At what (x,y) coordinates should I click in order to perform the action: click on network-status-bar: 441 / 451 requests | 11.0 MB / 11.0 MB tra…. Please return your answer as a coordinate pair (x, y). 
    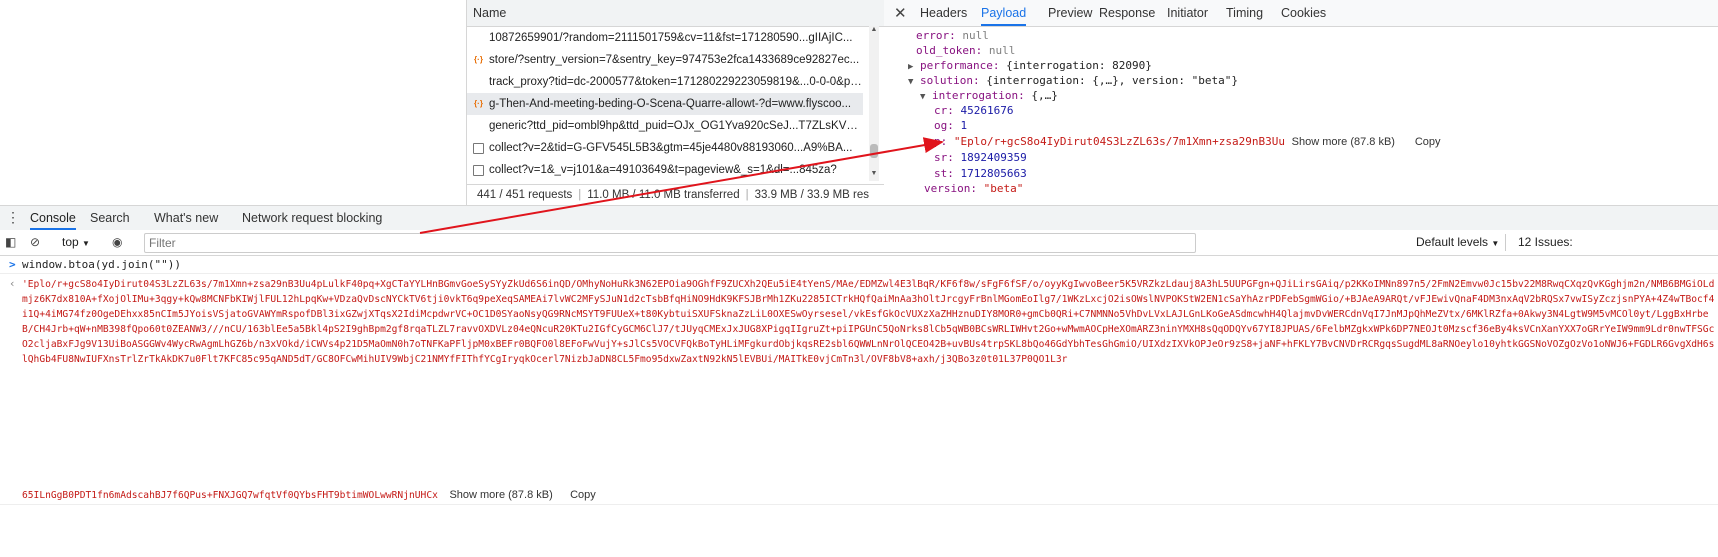
    Looking at the image, I should click on (681, 195).